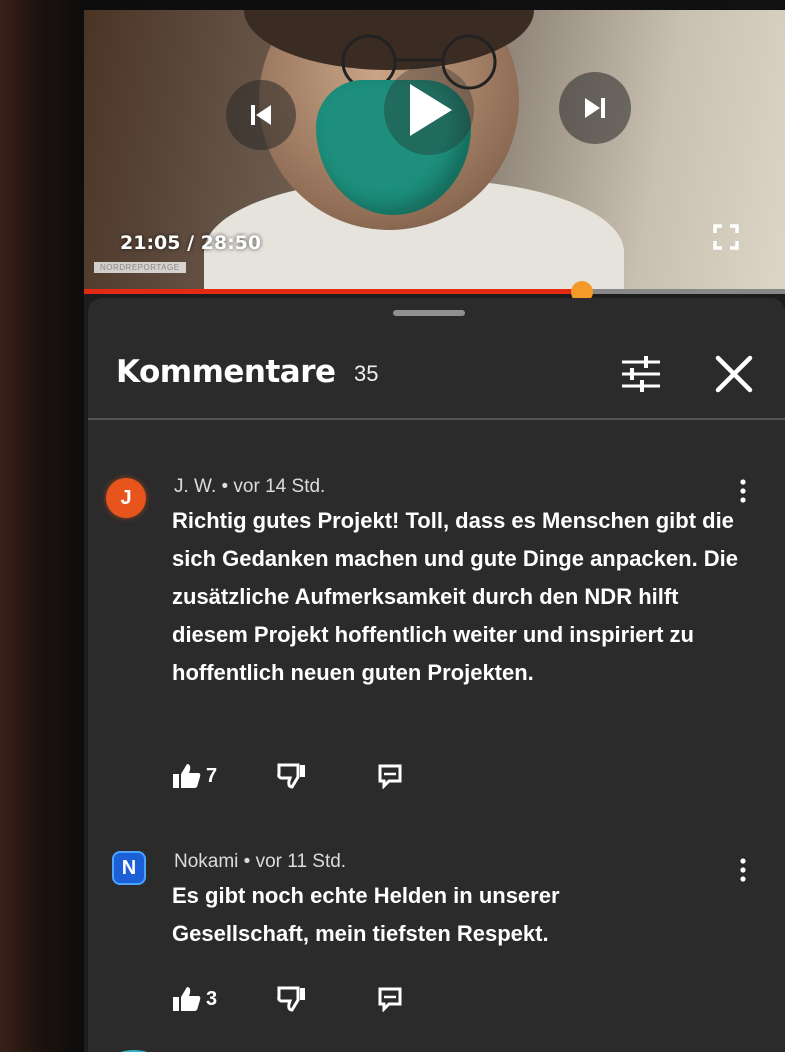 The height and width of the screenshot is (1052, 785). Describe the element at coordinates (333, 291) in the screenshot. I see `video-progress-fill` at that location.